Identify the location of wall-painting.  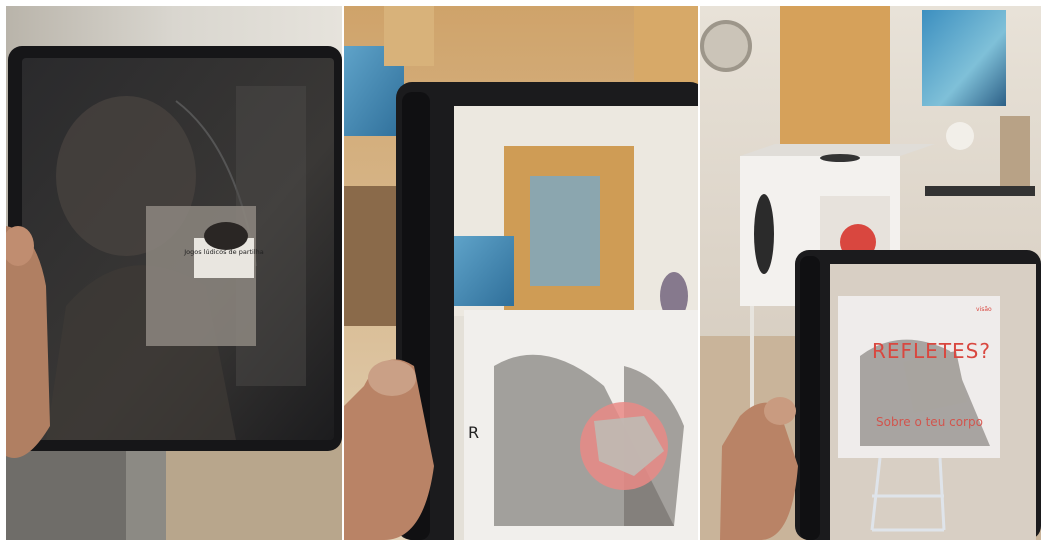
(964, 58).